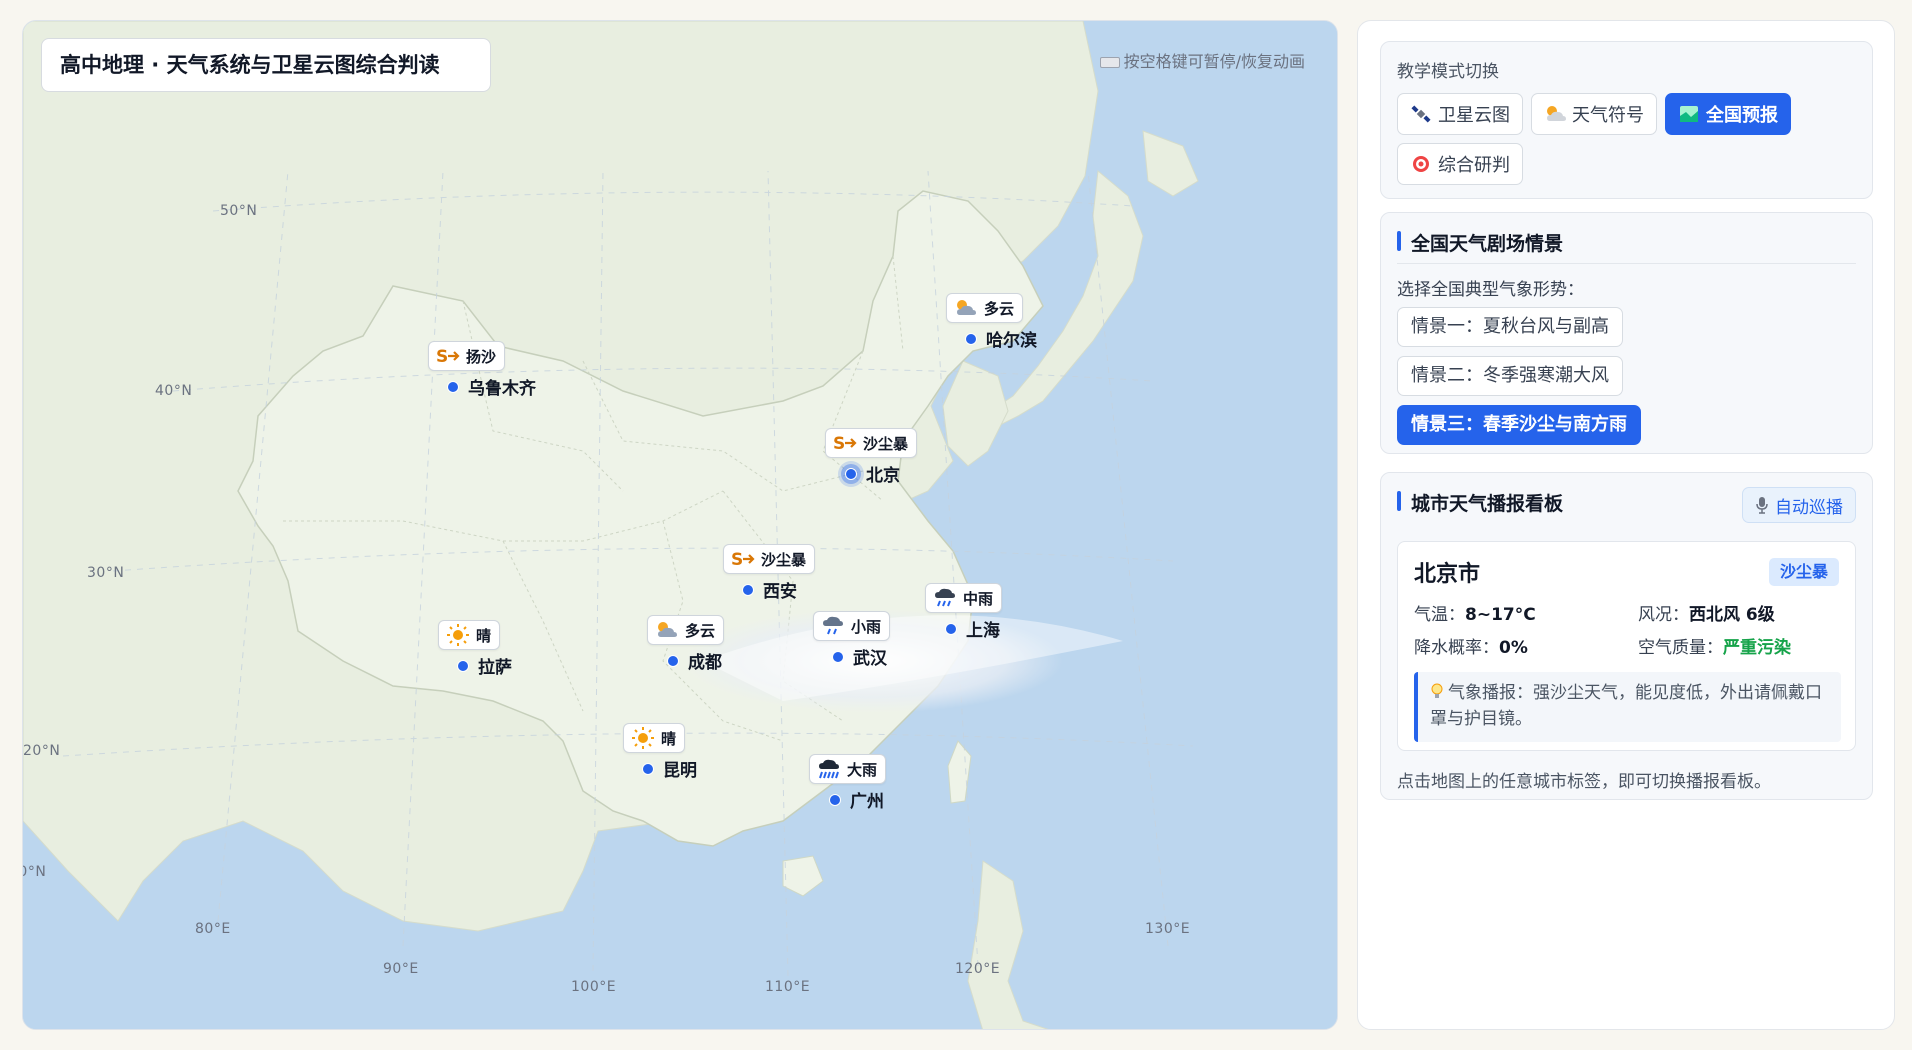  I want to click on auto-tour-button: 自动巡播, so click(1799, 505).